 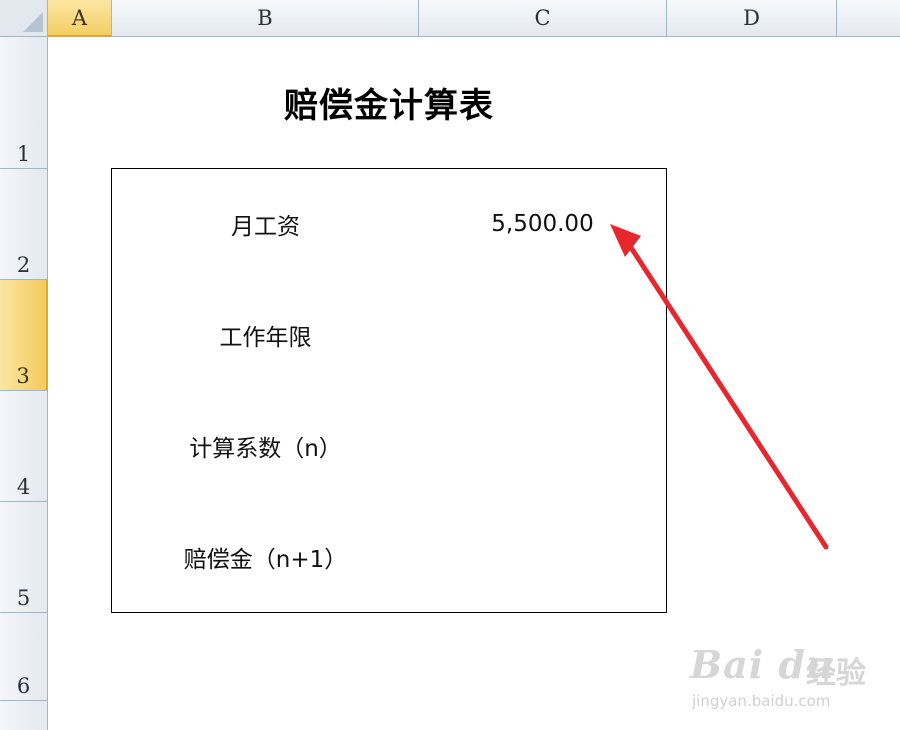 What do you see at coordinates (728, 396) in the screenshot?
I see `arrow-shaft` at bounding box center [728, 396].